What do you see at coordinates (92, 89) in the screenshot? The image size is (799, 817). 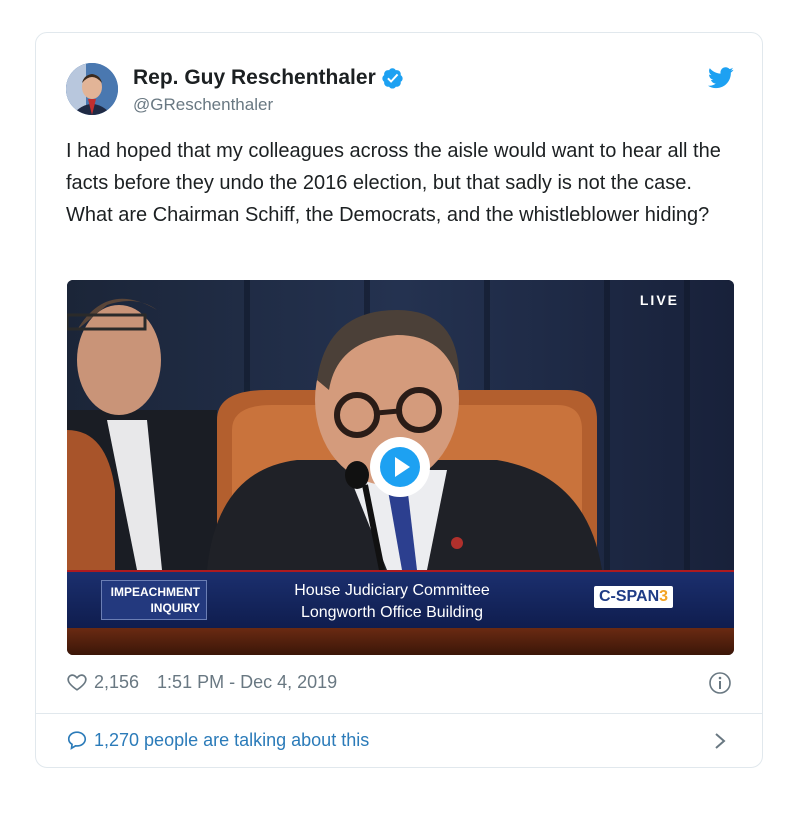 I see `avatar` at bounding box center [92, 89].